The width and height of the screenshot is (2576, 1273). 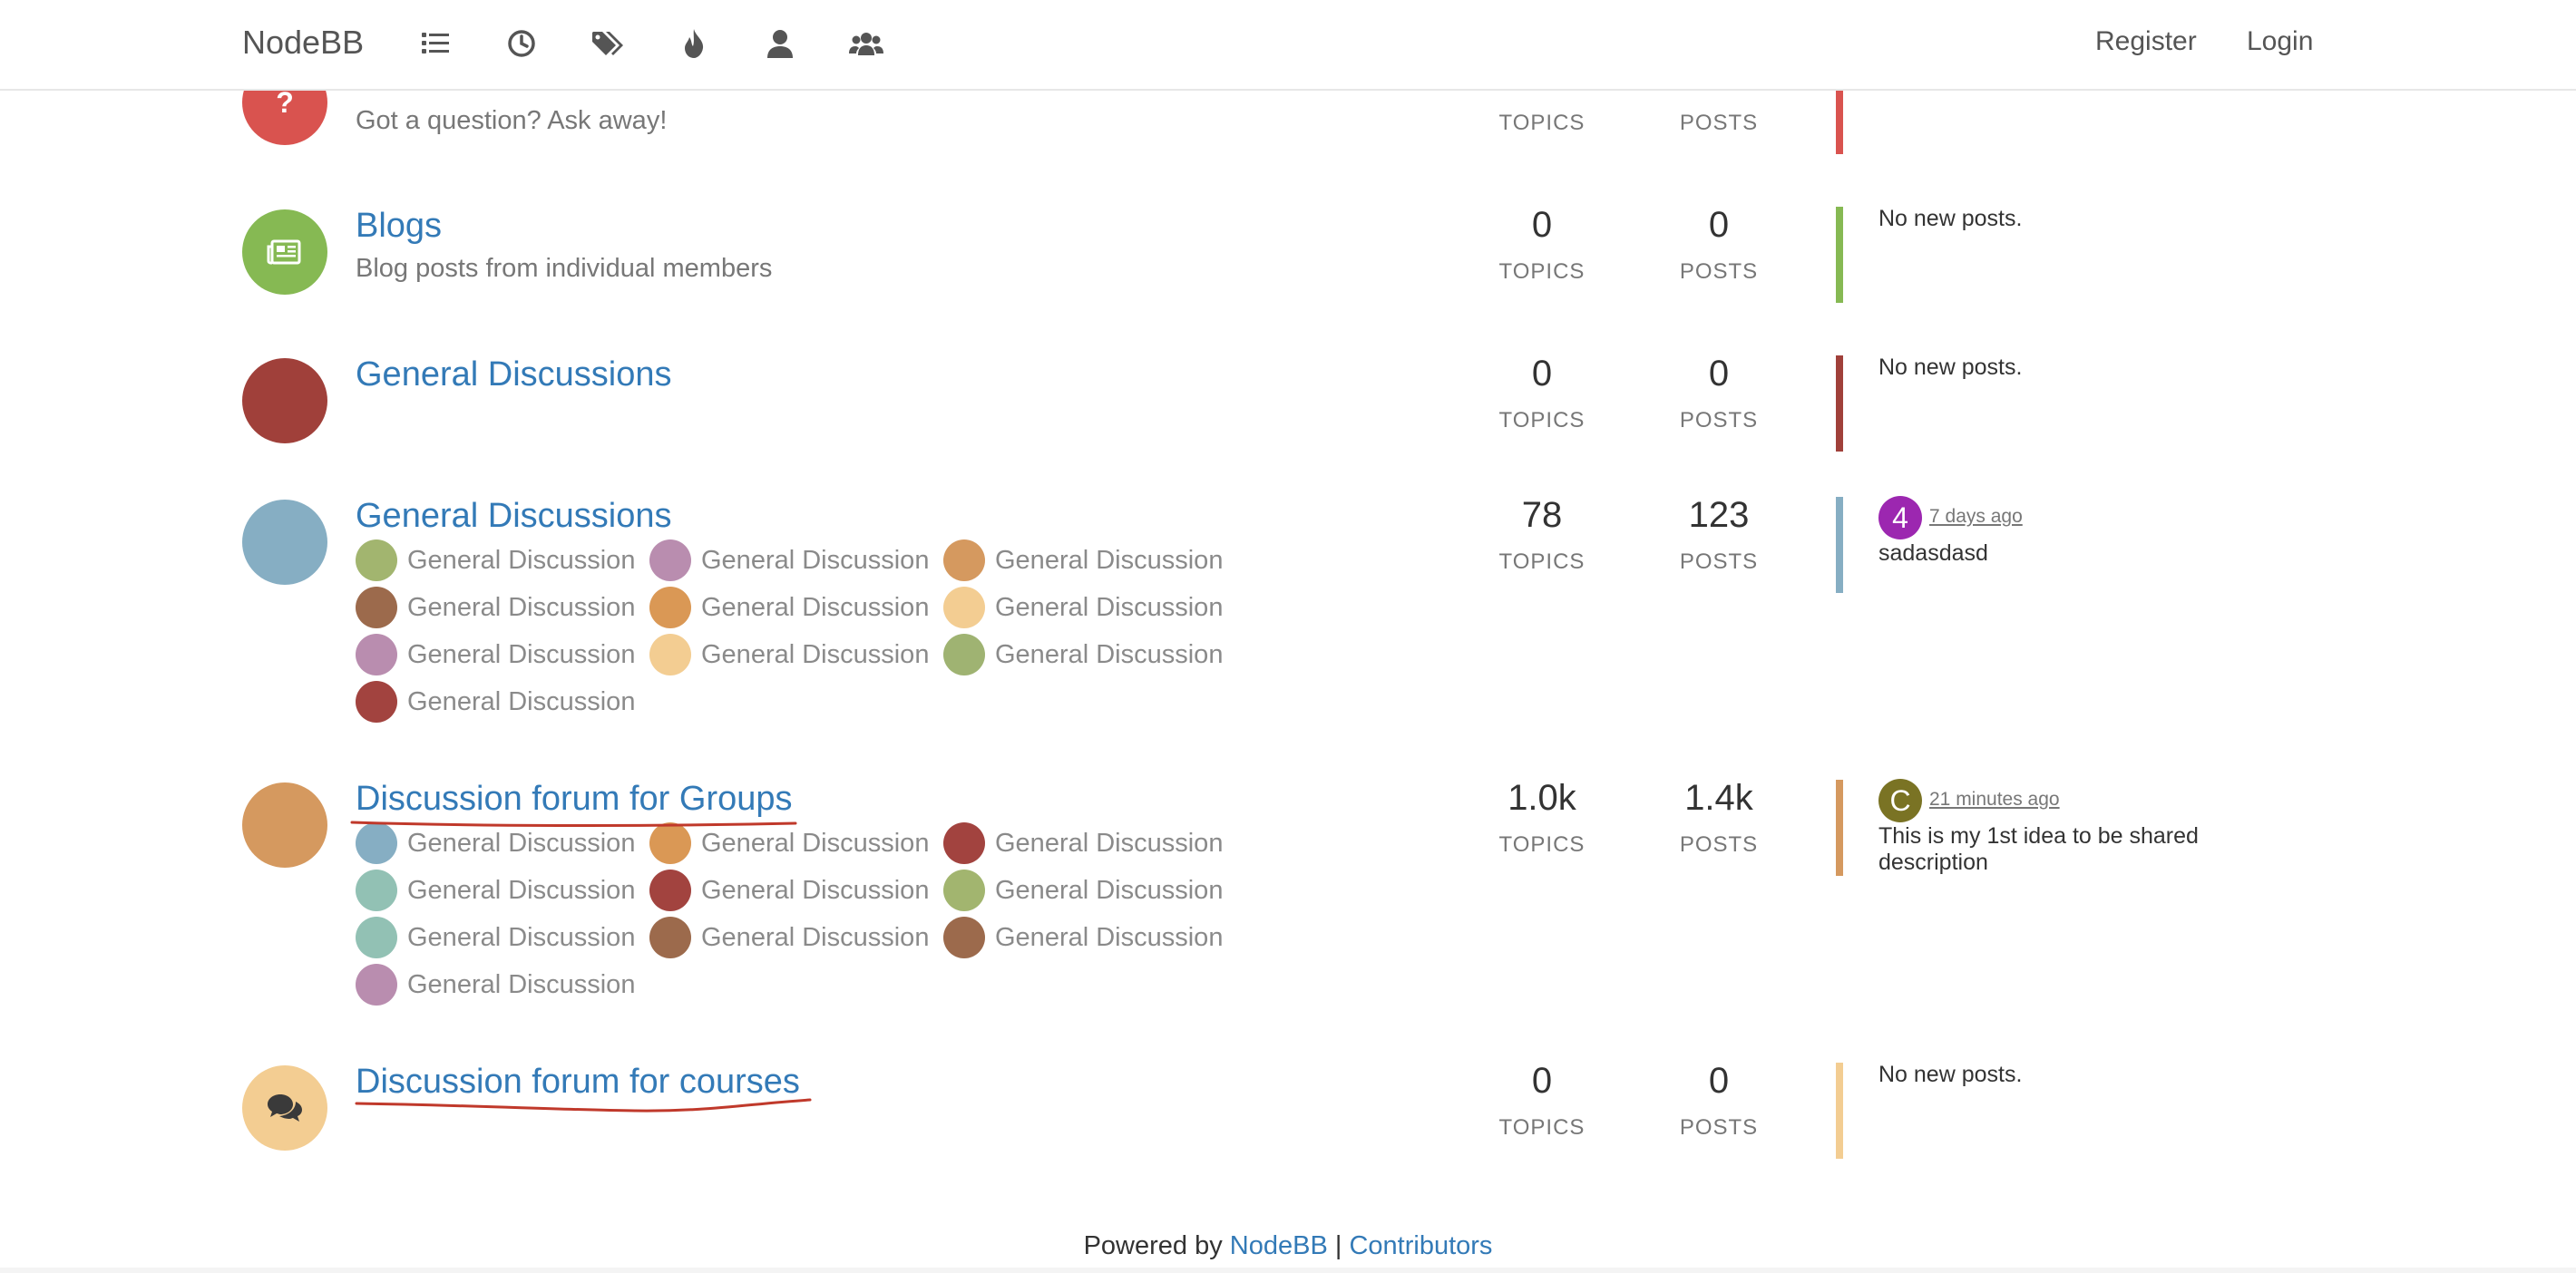 I want to click on brand-logo: NodeBB, so click(x=303, y=43).